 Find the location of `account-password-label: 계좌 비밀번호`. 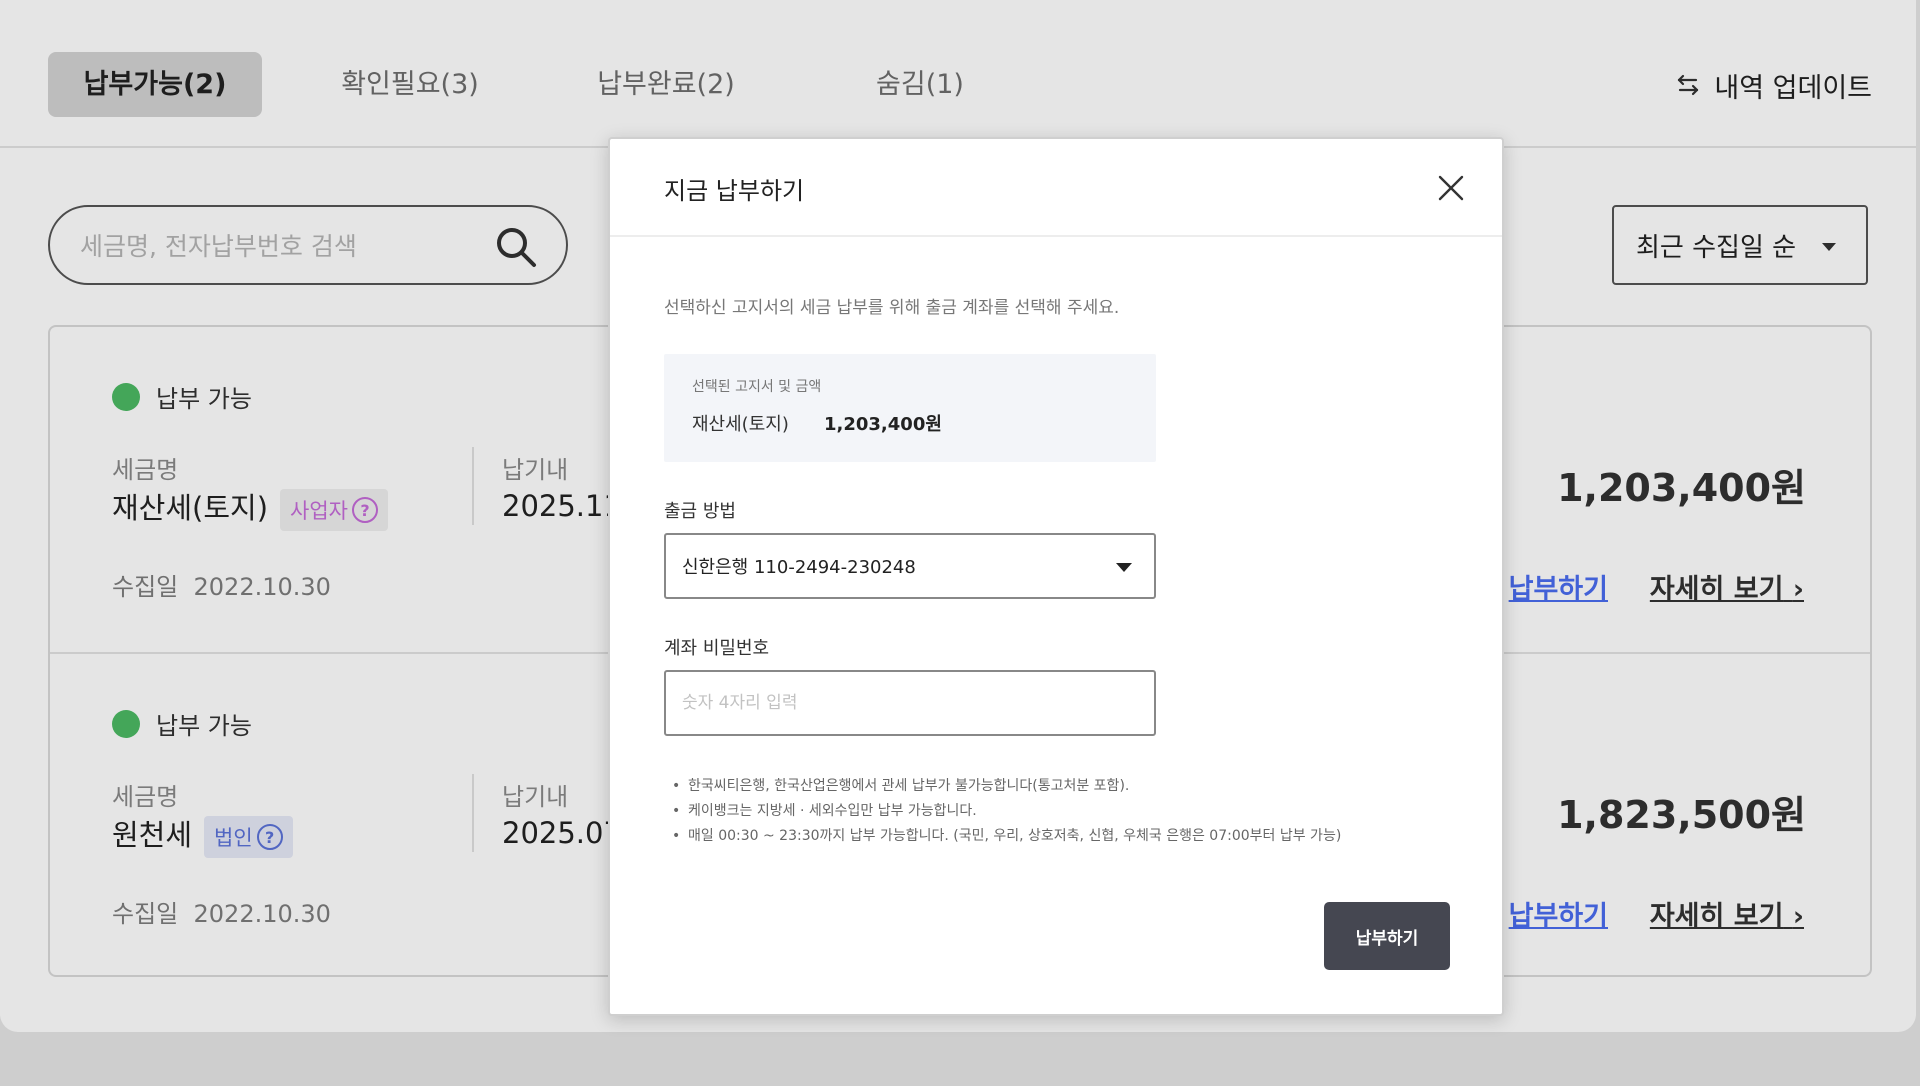

account-password-label: 계좌 비밀번호 is located at coordinates (717, 648).